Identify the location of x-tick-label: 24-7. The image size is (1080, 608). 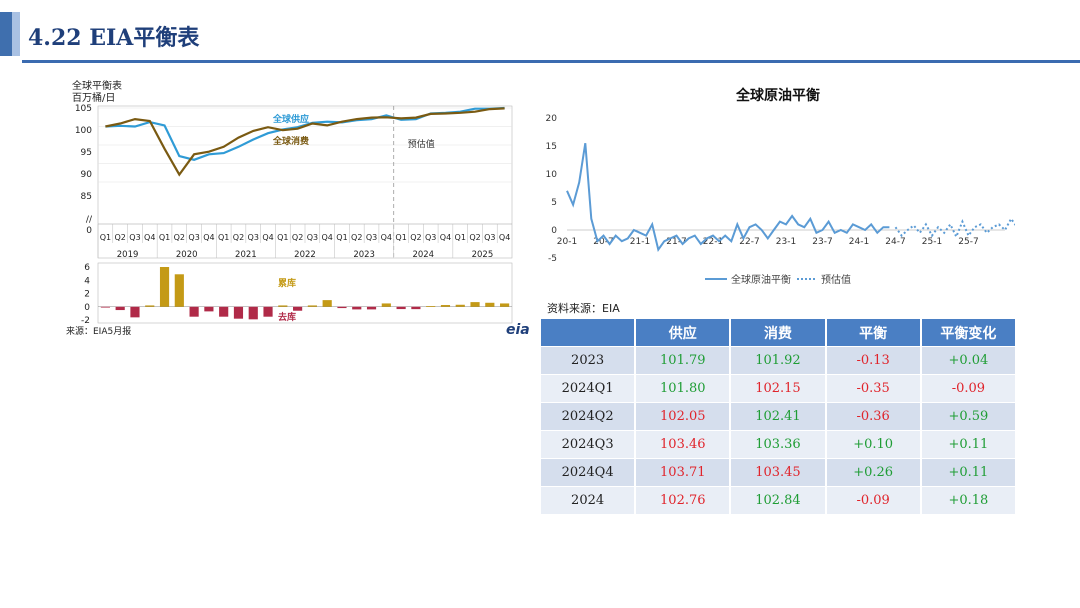
(895, 242).